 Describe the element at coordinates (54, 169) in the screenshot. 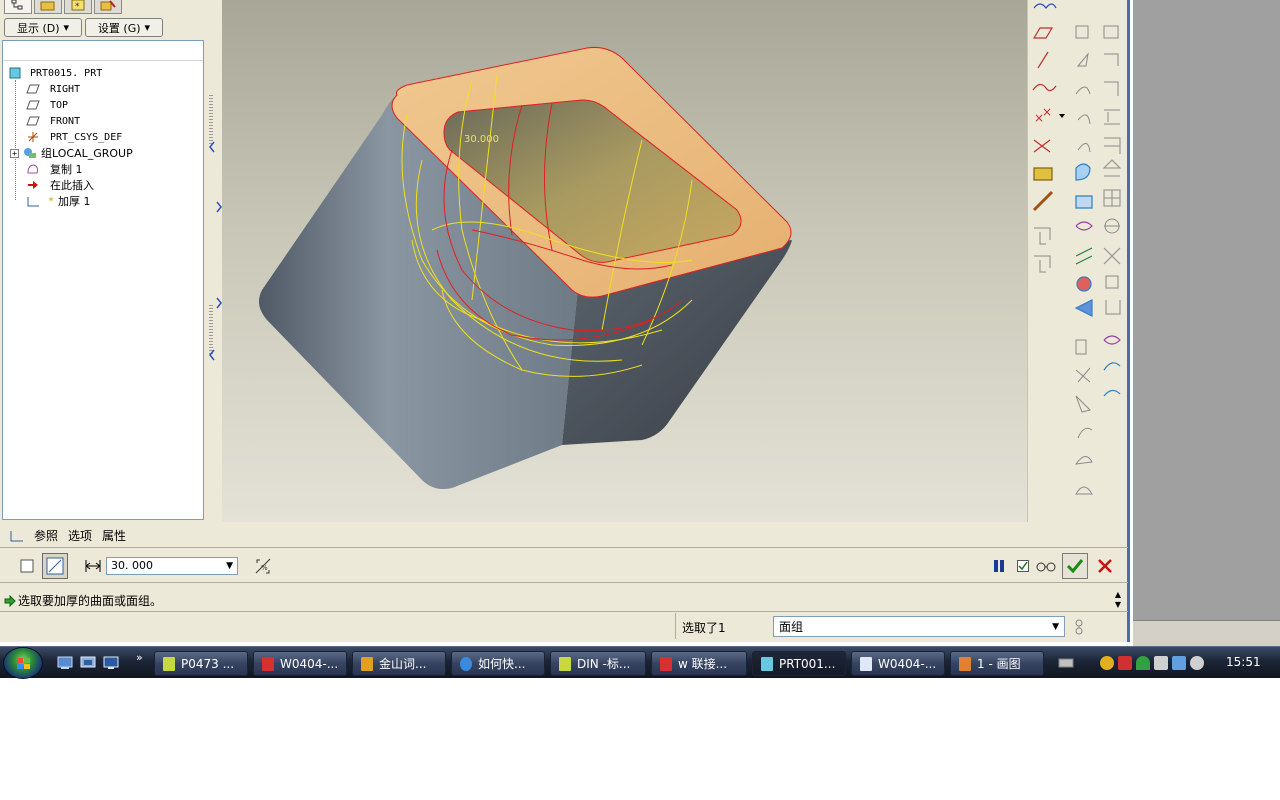

I see `tree-item-copy: 复制 1` at that location.